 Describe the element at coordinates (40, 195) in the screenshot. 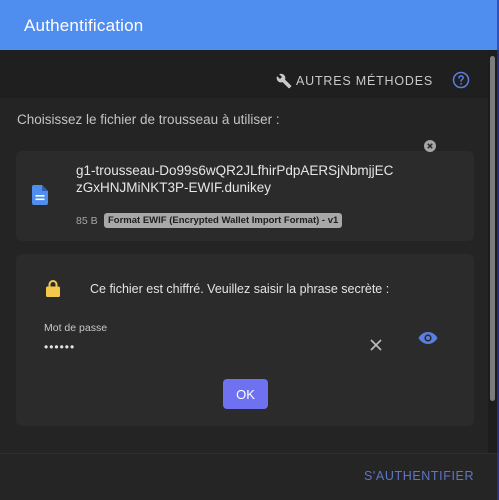

I see `file-document-icon` at that location.